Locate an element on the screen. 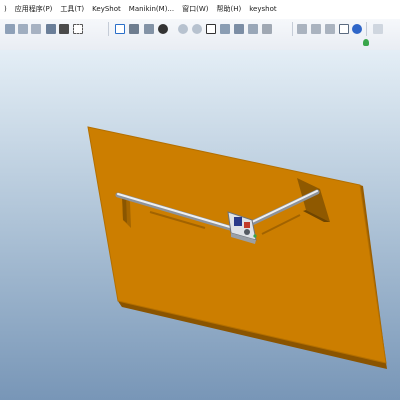  plane-display-icon is located at coordinates (267, 29).